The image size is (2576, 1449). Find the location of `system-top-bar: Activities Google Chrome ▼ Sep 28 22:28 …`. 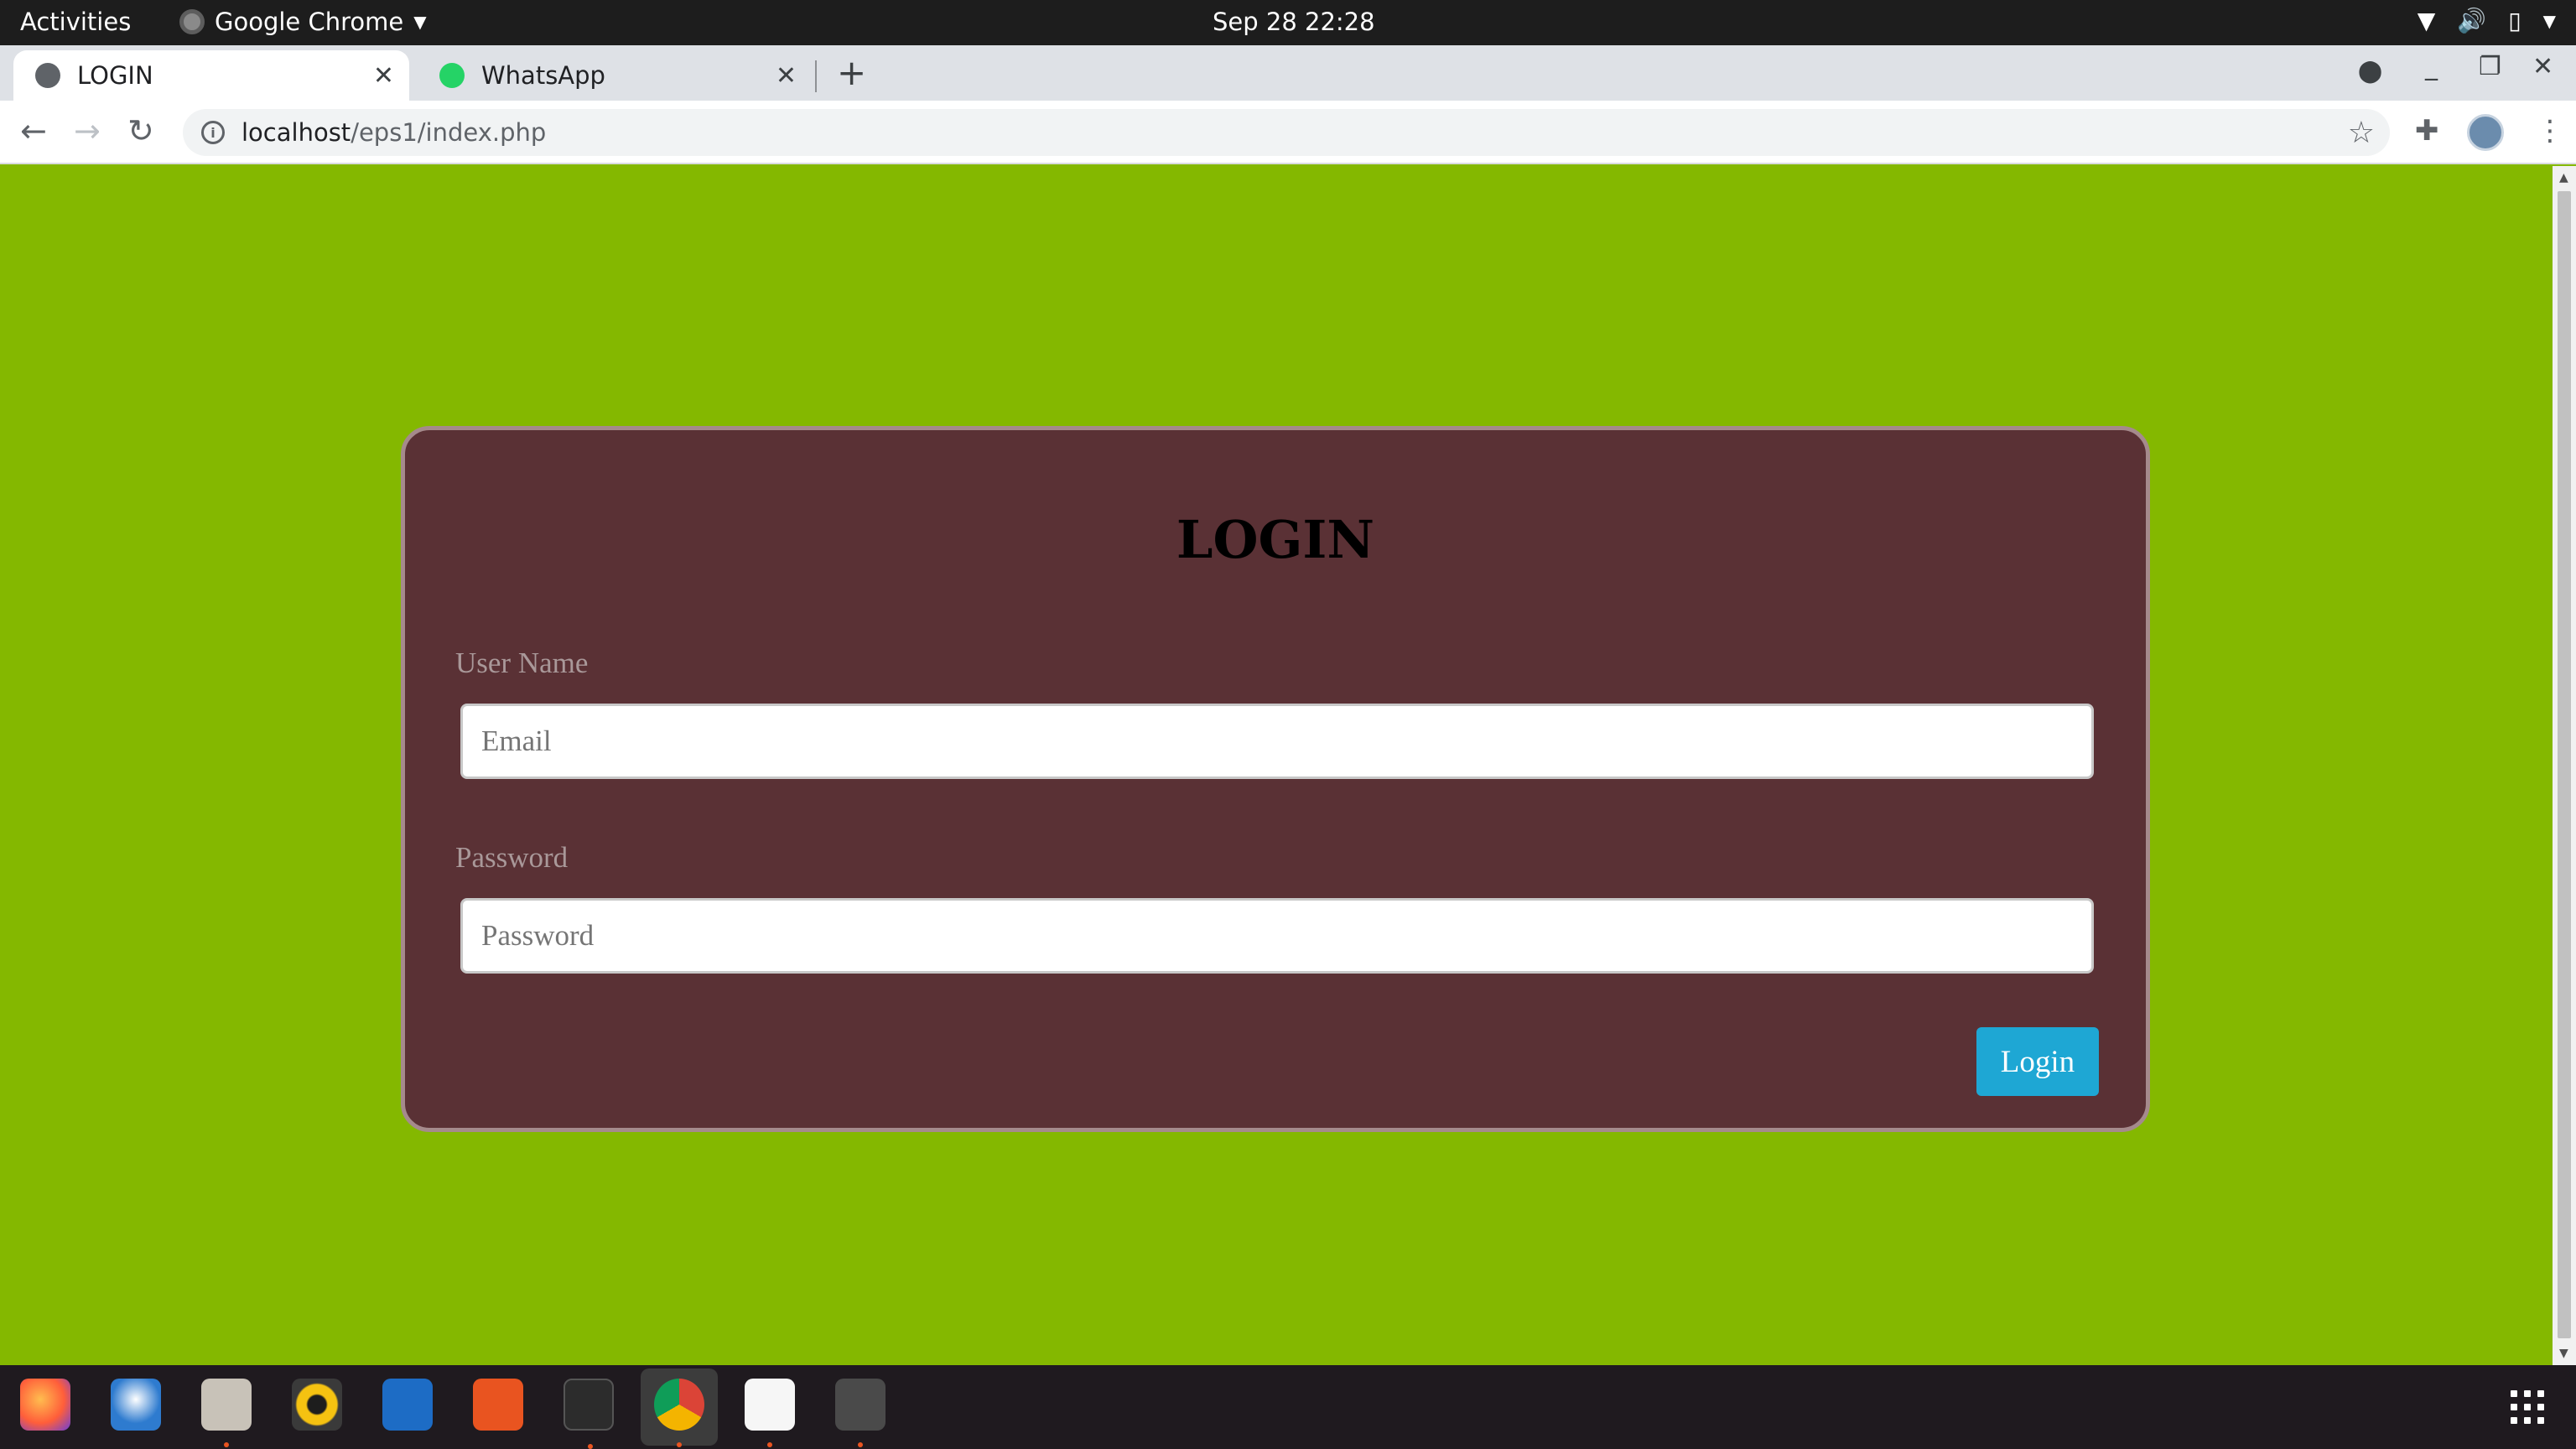

system-top-bar: Activities Google Chrome ▼ Sep 28 22:28 … is located at coordinates (1288, 22).